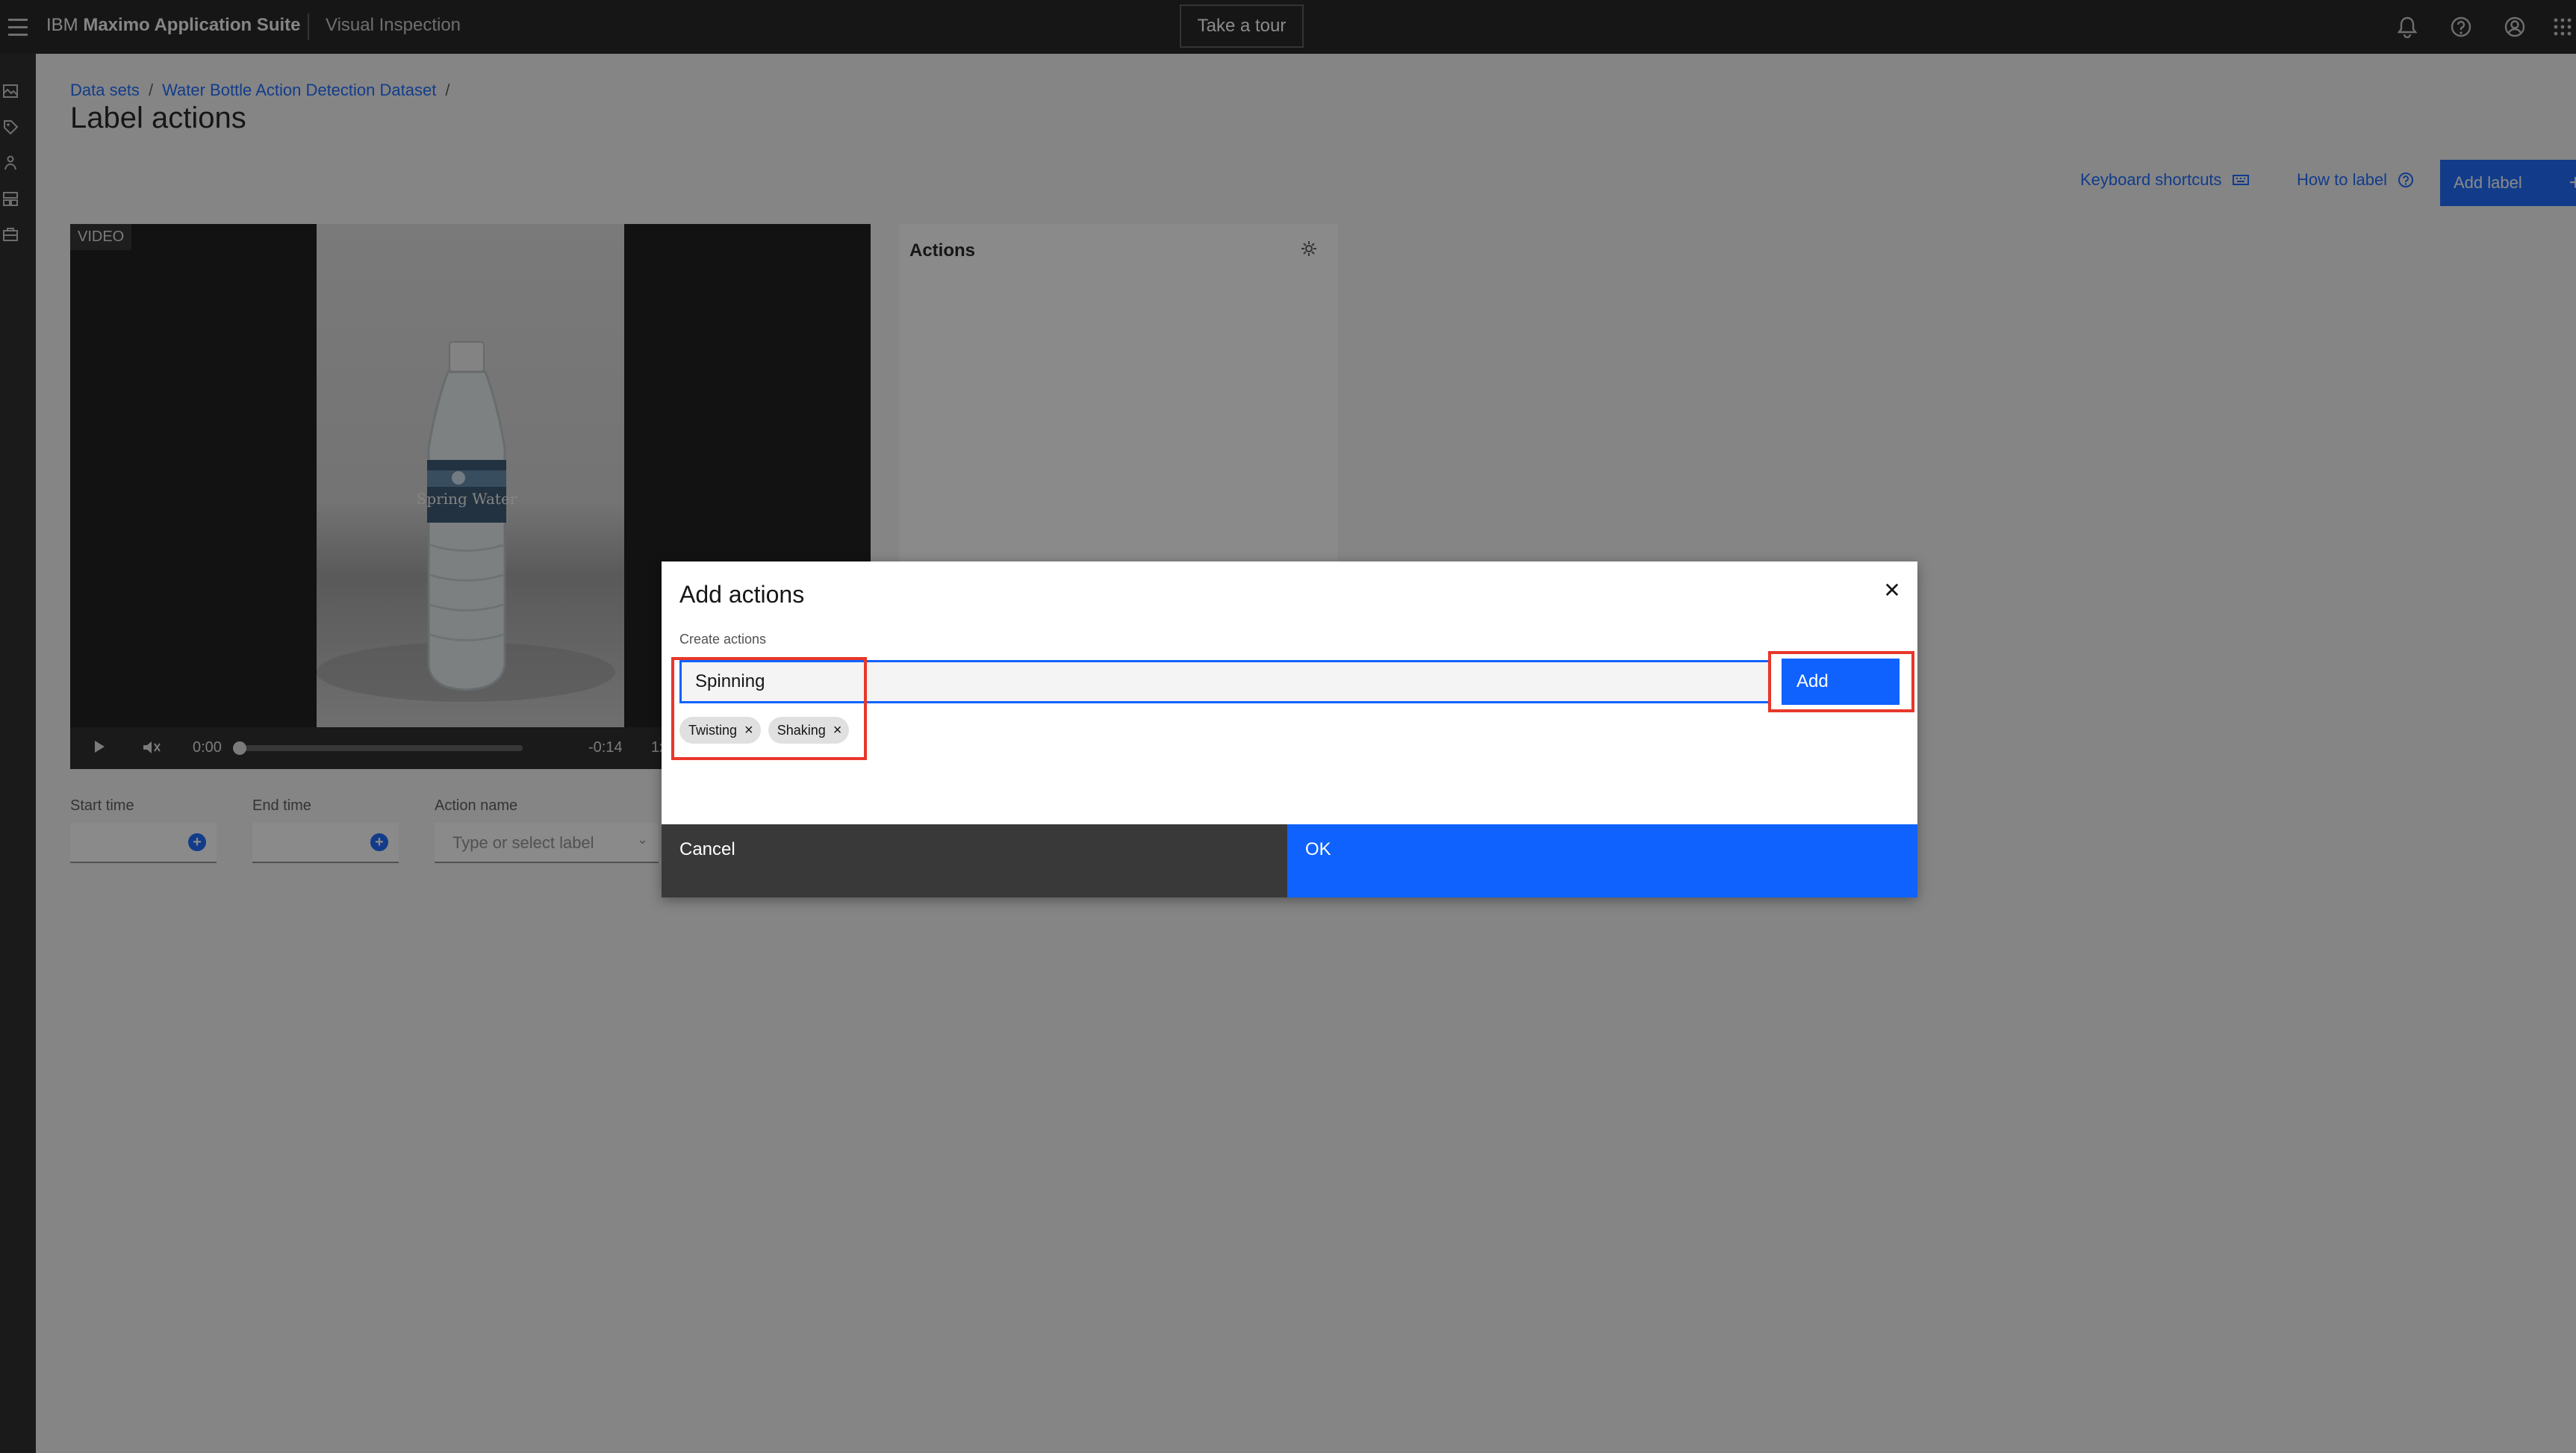 The width and height of the screenshot is (2576, 1453). I want to click on action-tags: Twisting × Shaking ×, so click(764, 730).